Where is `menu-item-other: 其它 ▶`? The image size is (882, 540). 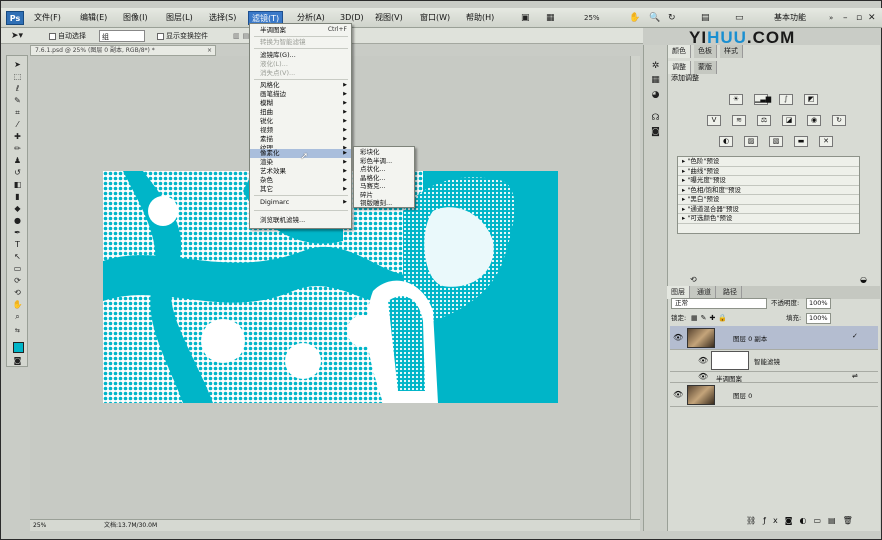
menu-item-other: 其它 ▶ is located at coordinates (300, 189).